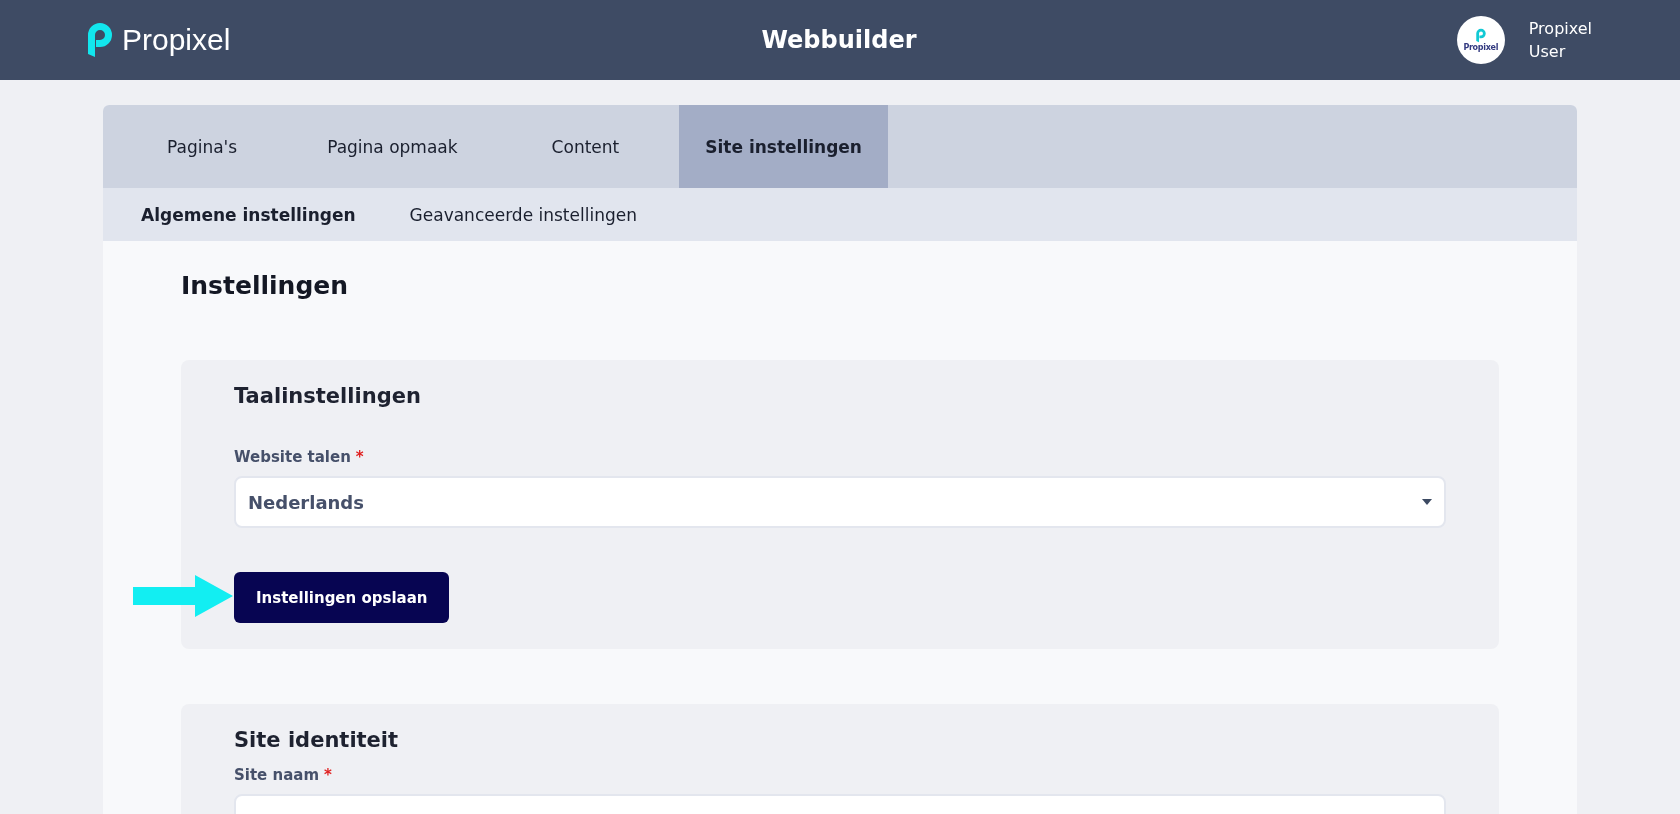  Describe the element at coordinates (783, 146) in the screenshot. I see `tab: Site instellingen` at that location.